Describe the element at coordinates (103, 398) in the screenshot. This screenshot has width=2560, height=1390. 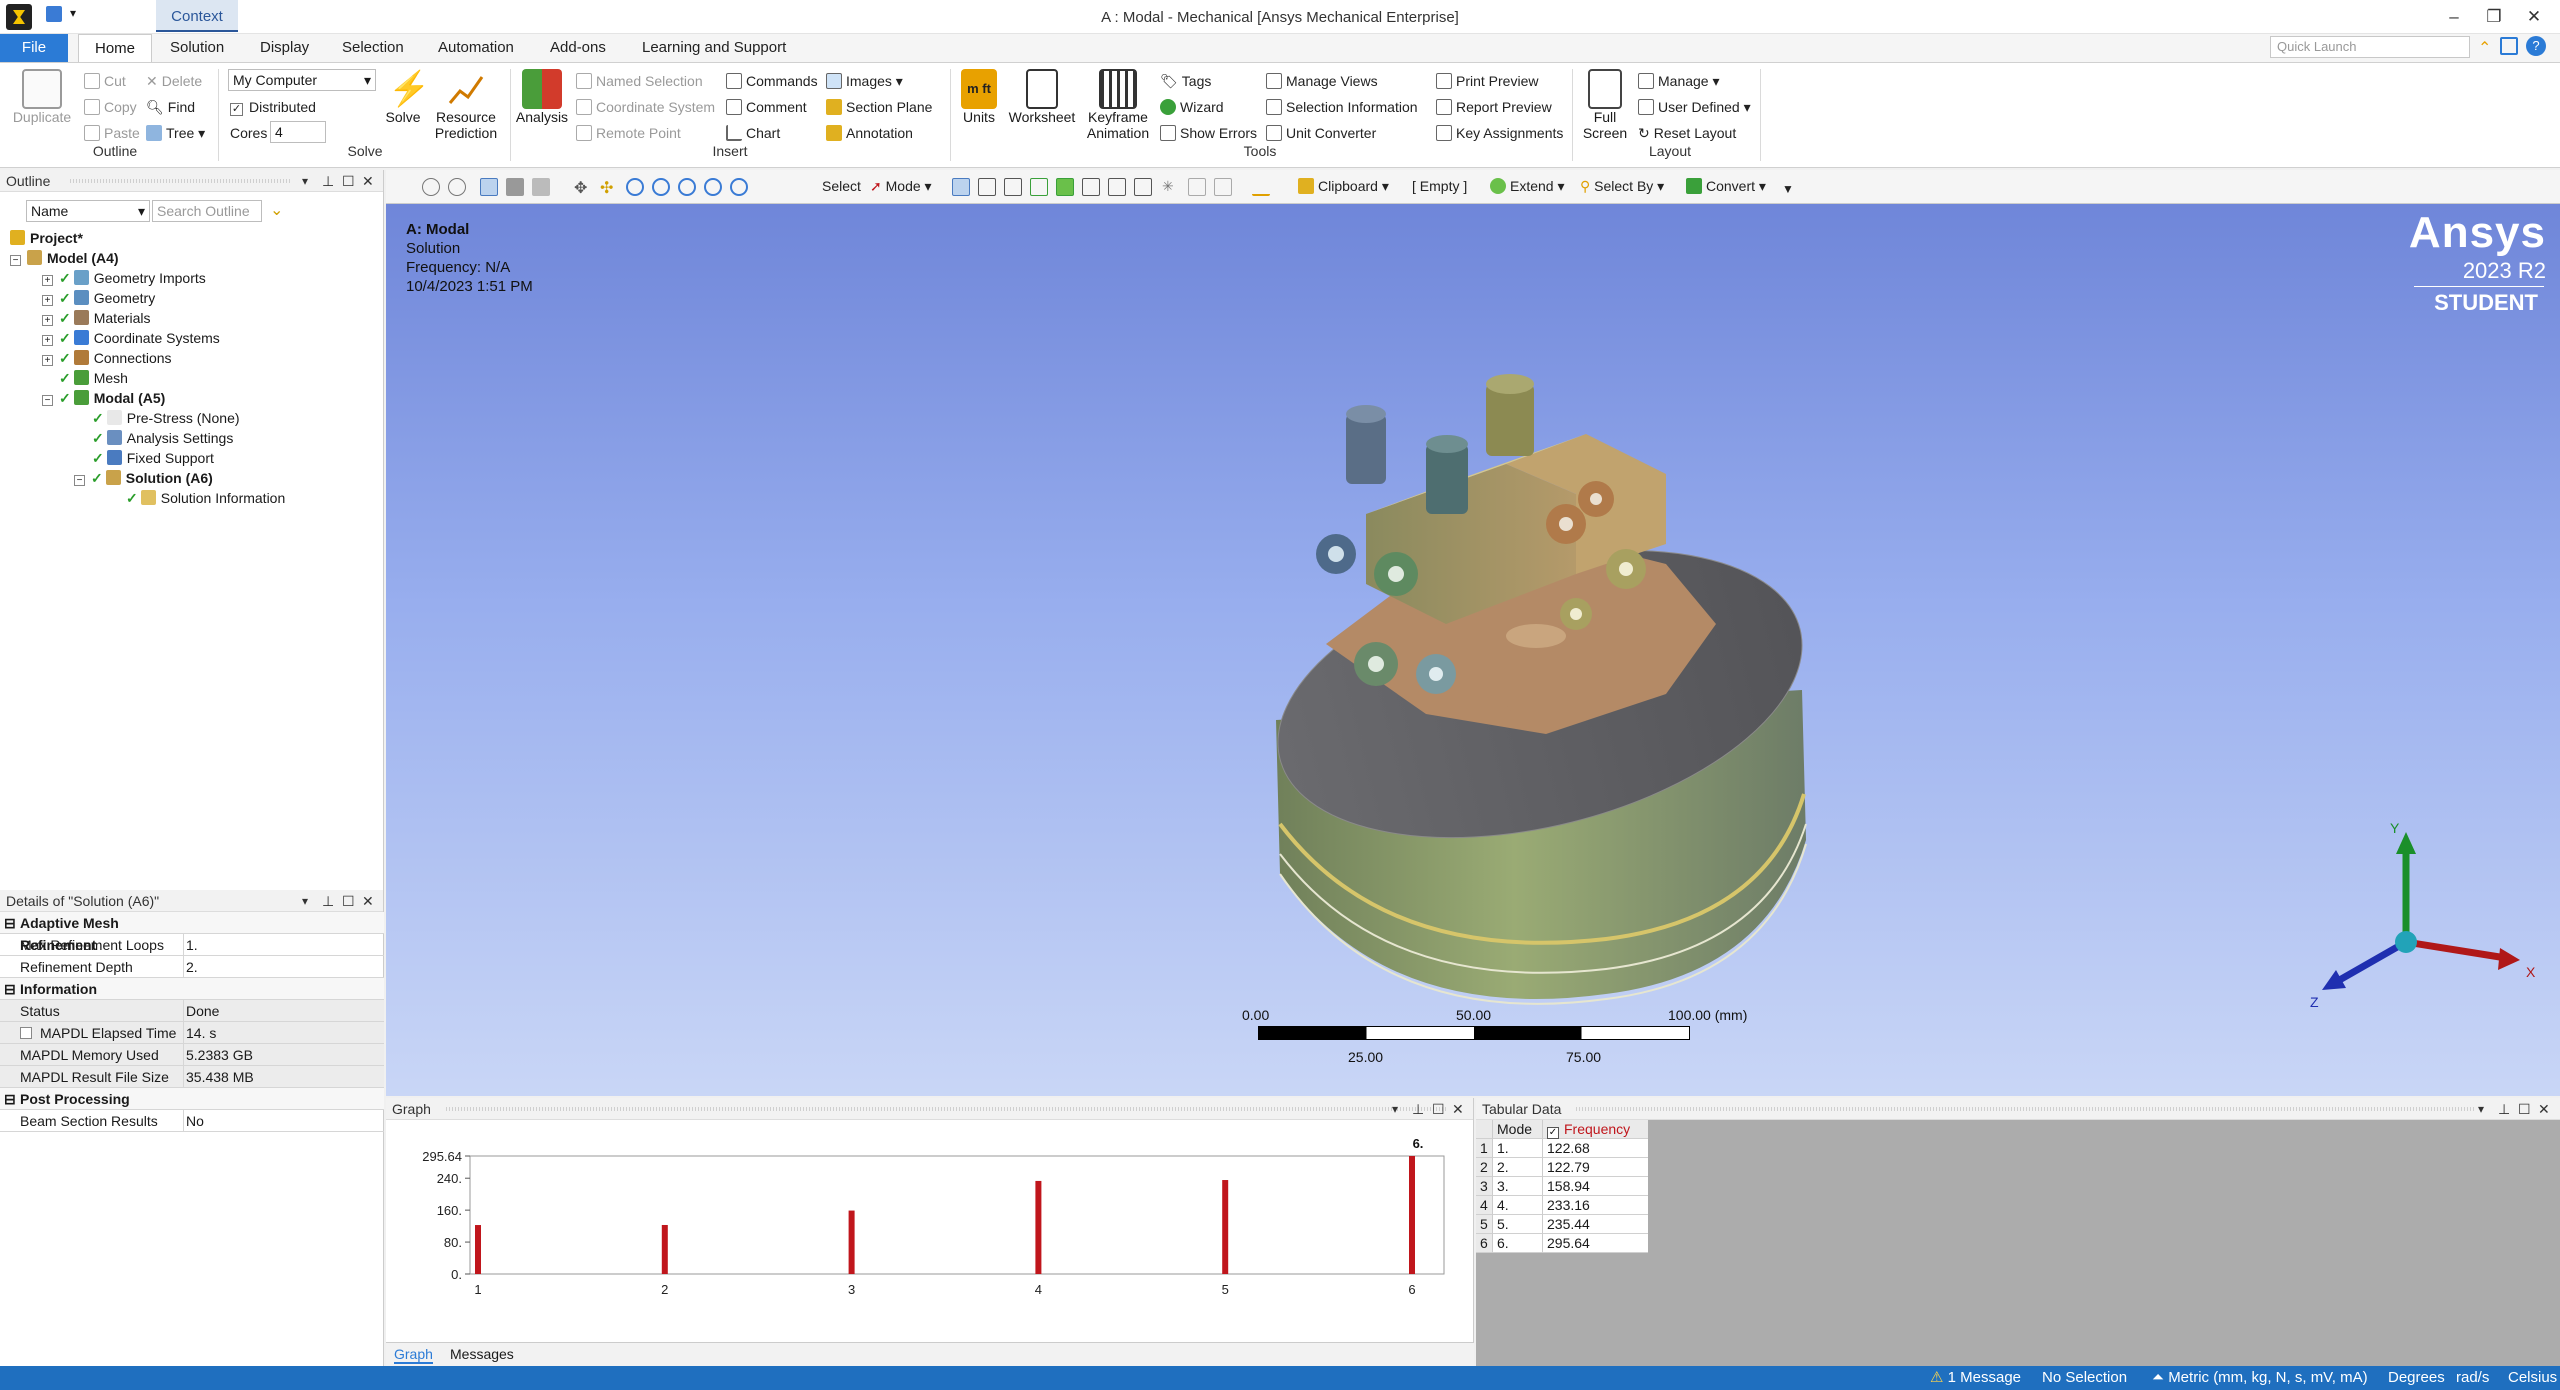
I see `tree-item-modal: − ✓ Modal (A5)` at that location.